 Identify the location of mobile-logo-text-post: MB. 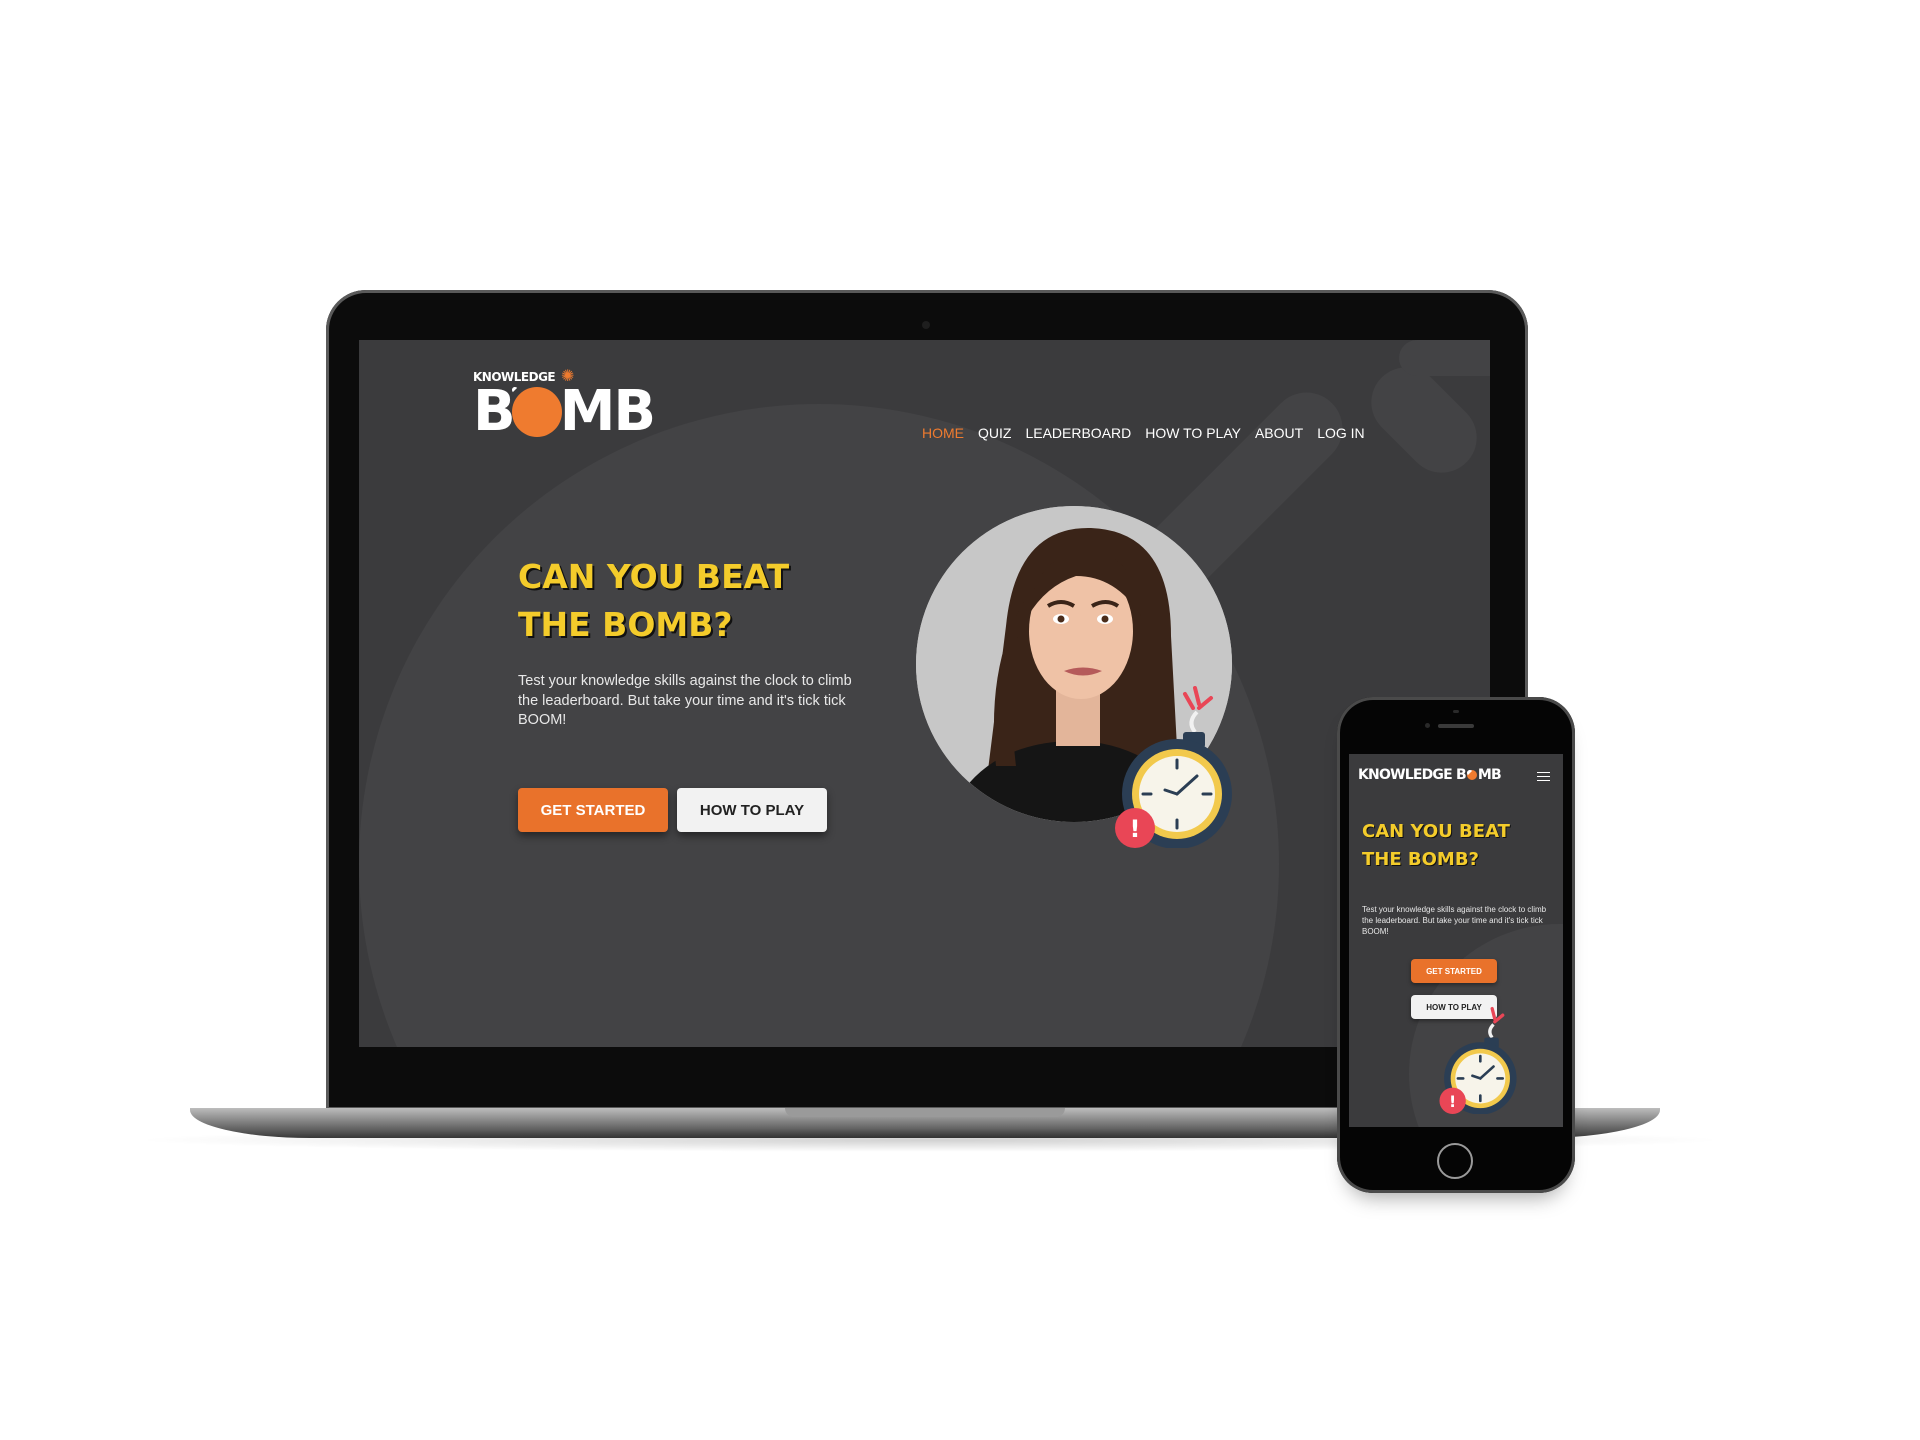
(1489, 775).